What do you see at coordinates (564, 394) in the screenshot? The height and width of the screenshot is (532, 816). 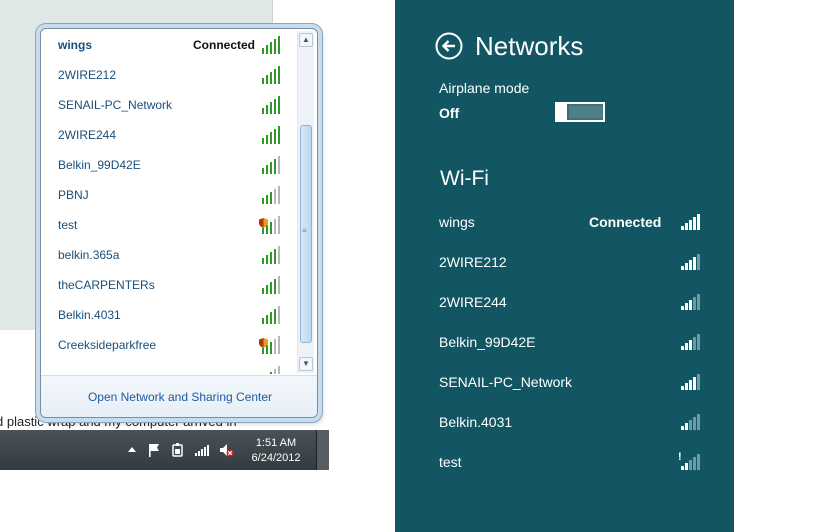 I see `win8-network-row: SENAIL-PC_Network` at bounding box center [564, 394].